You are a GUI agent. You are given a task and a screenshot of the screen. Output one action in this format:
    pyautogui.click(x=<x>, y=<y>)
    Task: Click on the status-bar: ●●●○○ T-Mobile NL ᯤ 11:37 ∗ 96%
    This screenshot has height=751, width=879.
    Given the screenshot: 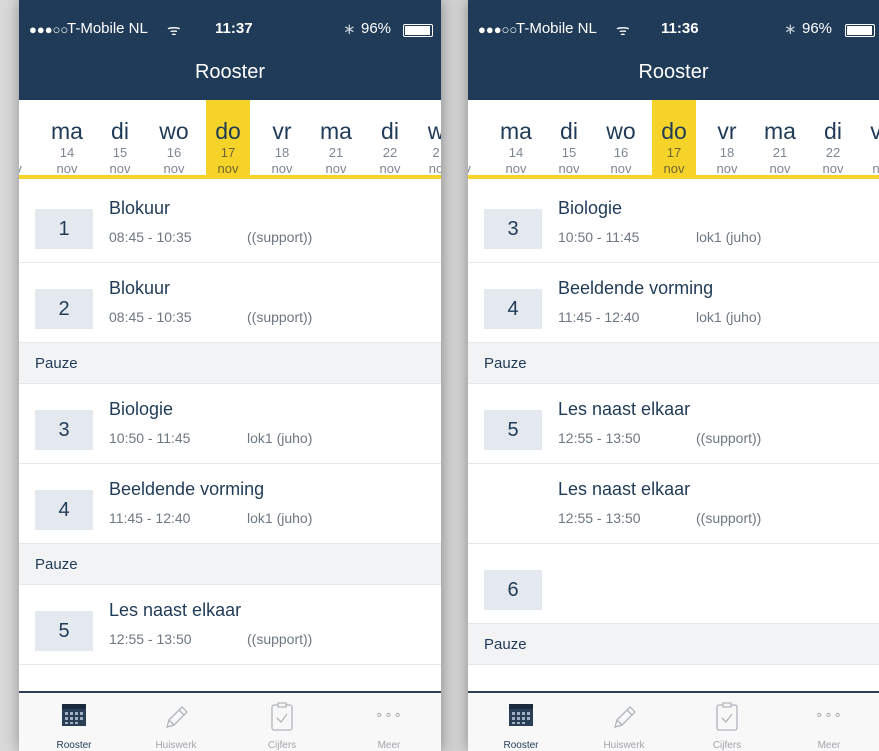 What is the action you would take?
    pyautogui.click(x=230, y=19)
    